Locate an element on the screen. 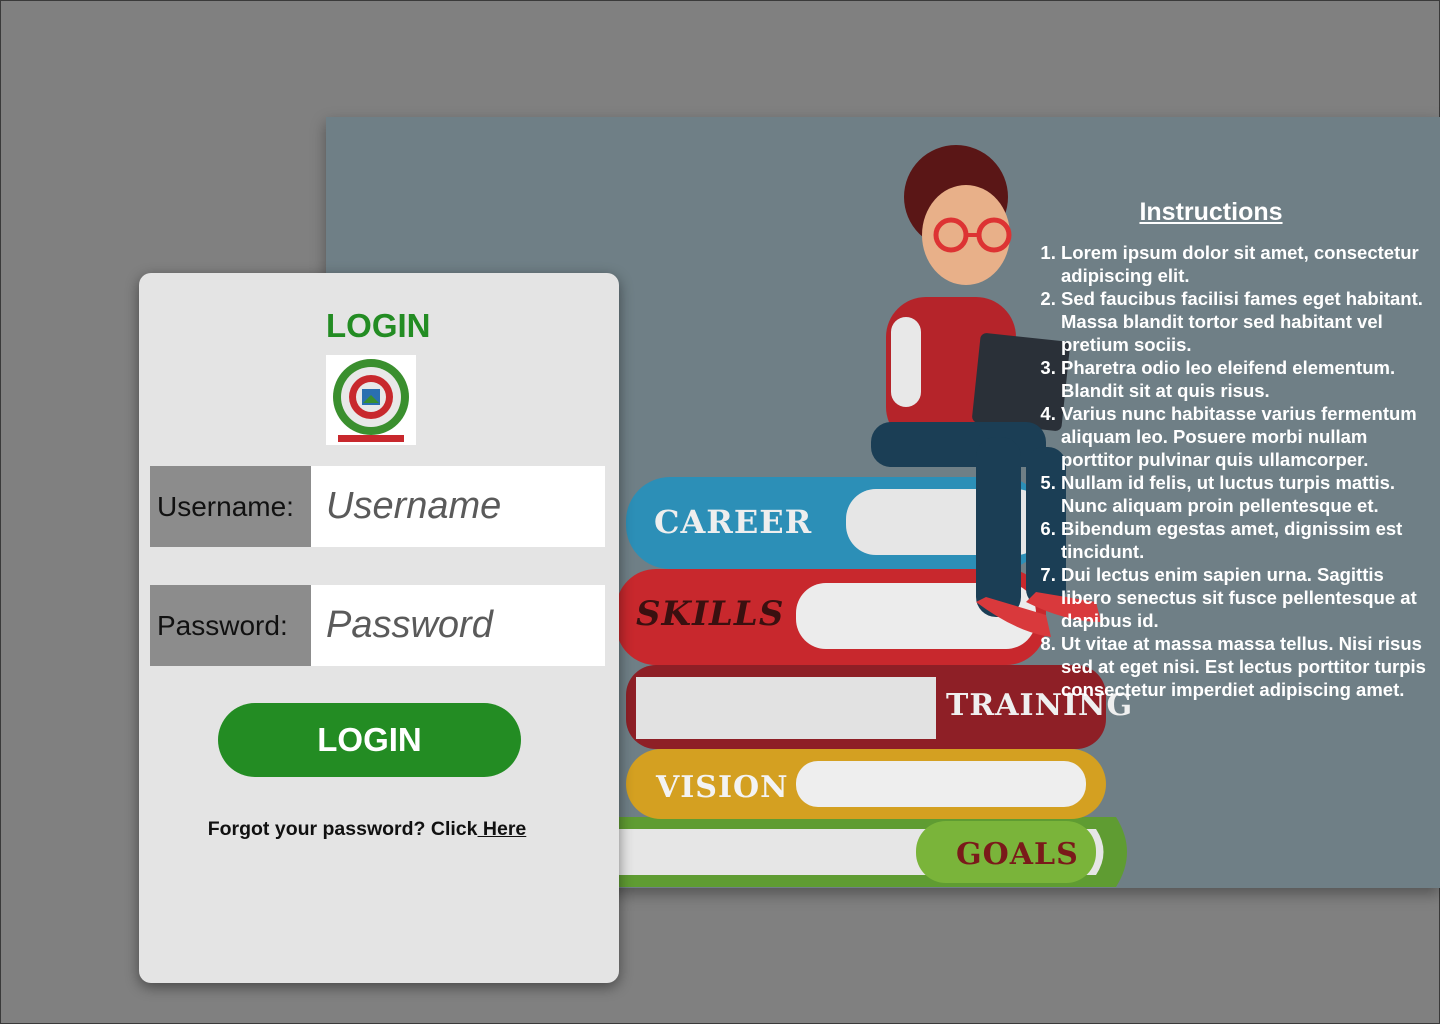  instructions-title: Instructions is located at coordinates (1211, 212).